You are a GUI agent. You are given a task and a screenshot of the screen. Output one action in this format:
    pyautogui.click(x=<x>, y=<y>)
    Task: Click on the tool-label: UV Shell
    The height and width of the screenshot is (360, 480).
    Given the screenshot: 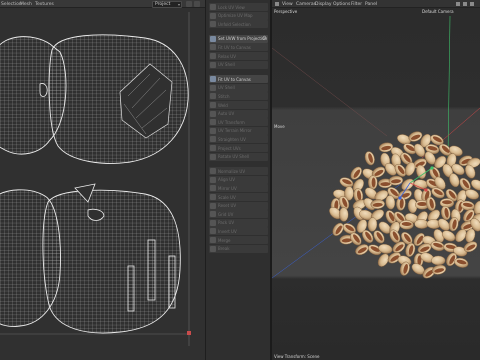 What is the action you would take?
    pyautogui.click(x=226, y=88)
    